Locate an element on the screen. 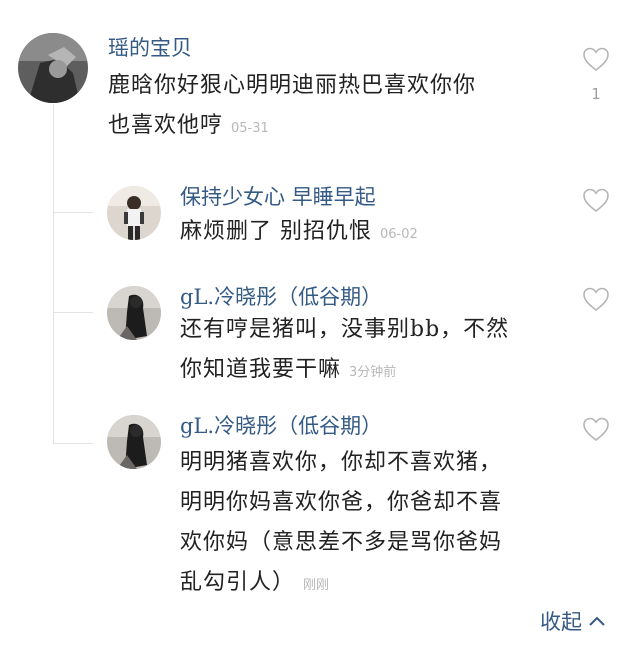 The height and width of the screenshot is (659, 640). reply-text-line: 麻烦删了 别招仇恨 is located at coordinates (276, 231).